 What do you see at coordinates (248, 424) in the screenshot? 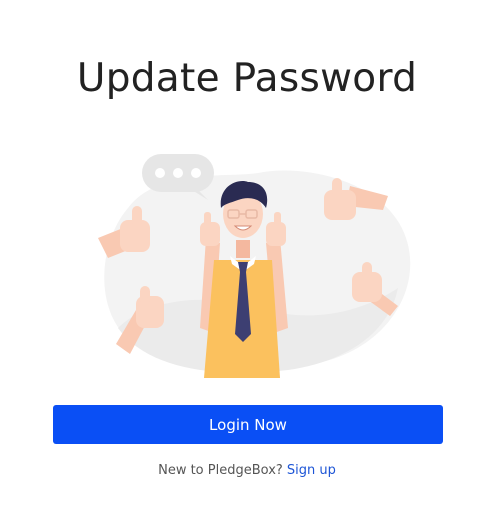
I see `login-now-button: Login Now` at bounding box center [248, 424].